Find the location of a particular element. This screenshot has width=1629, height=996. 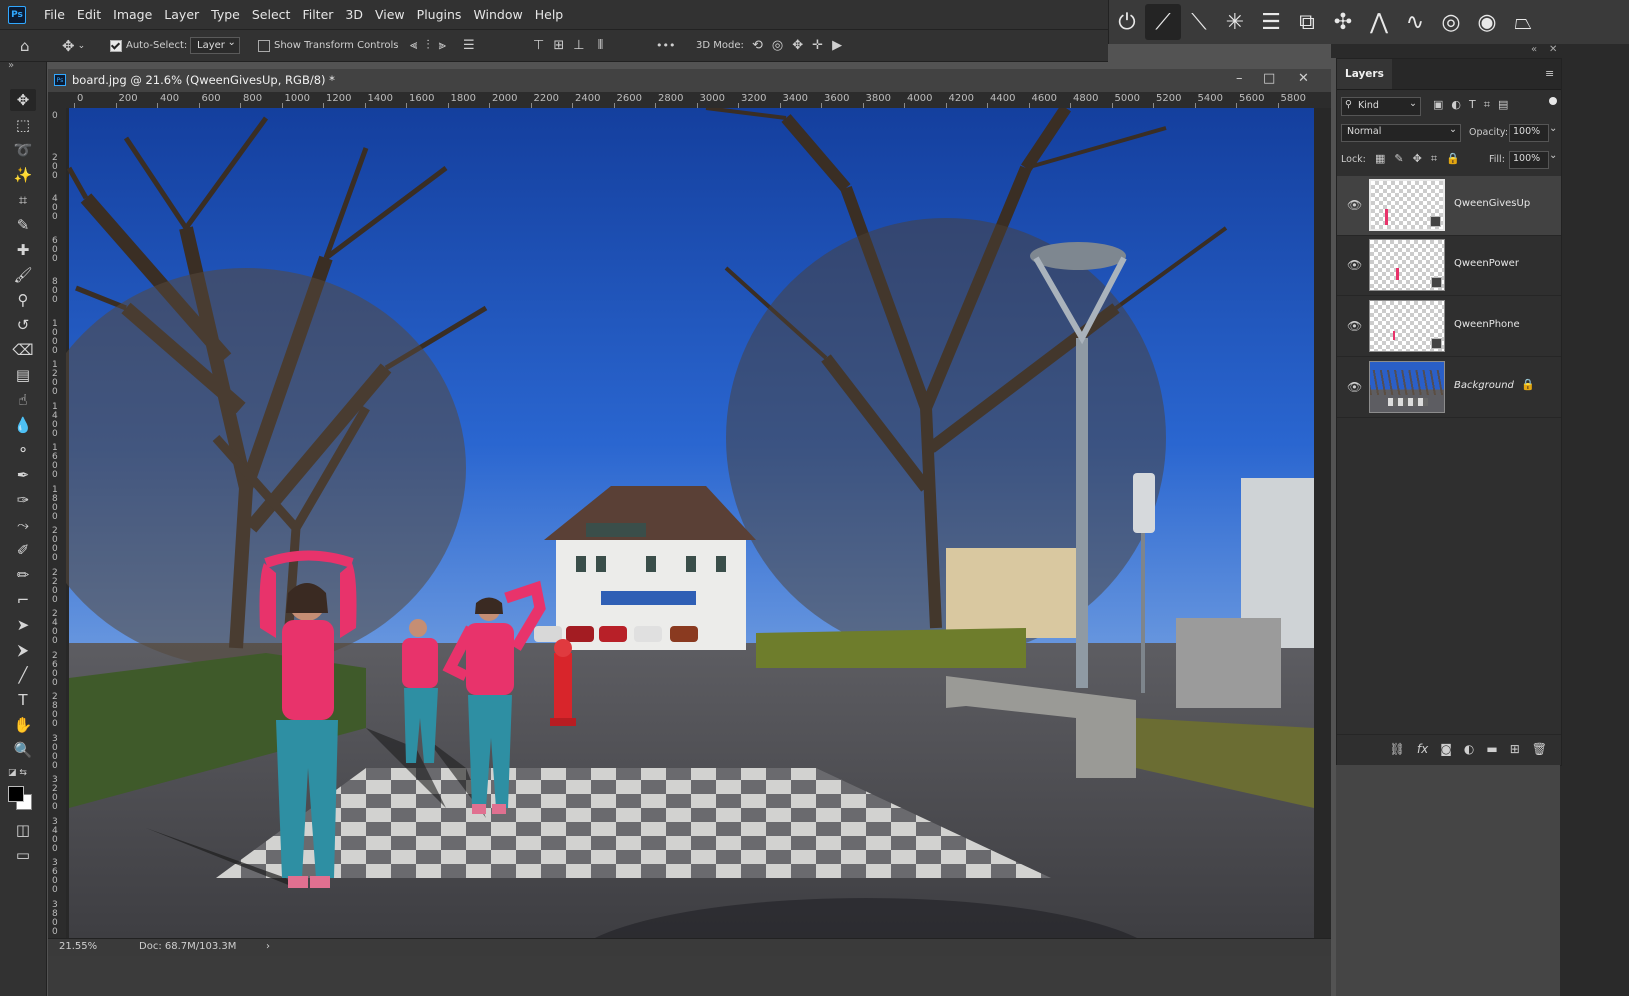

lines-icon: ☰ is located at coordinates (1271, 22).